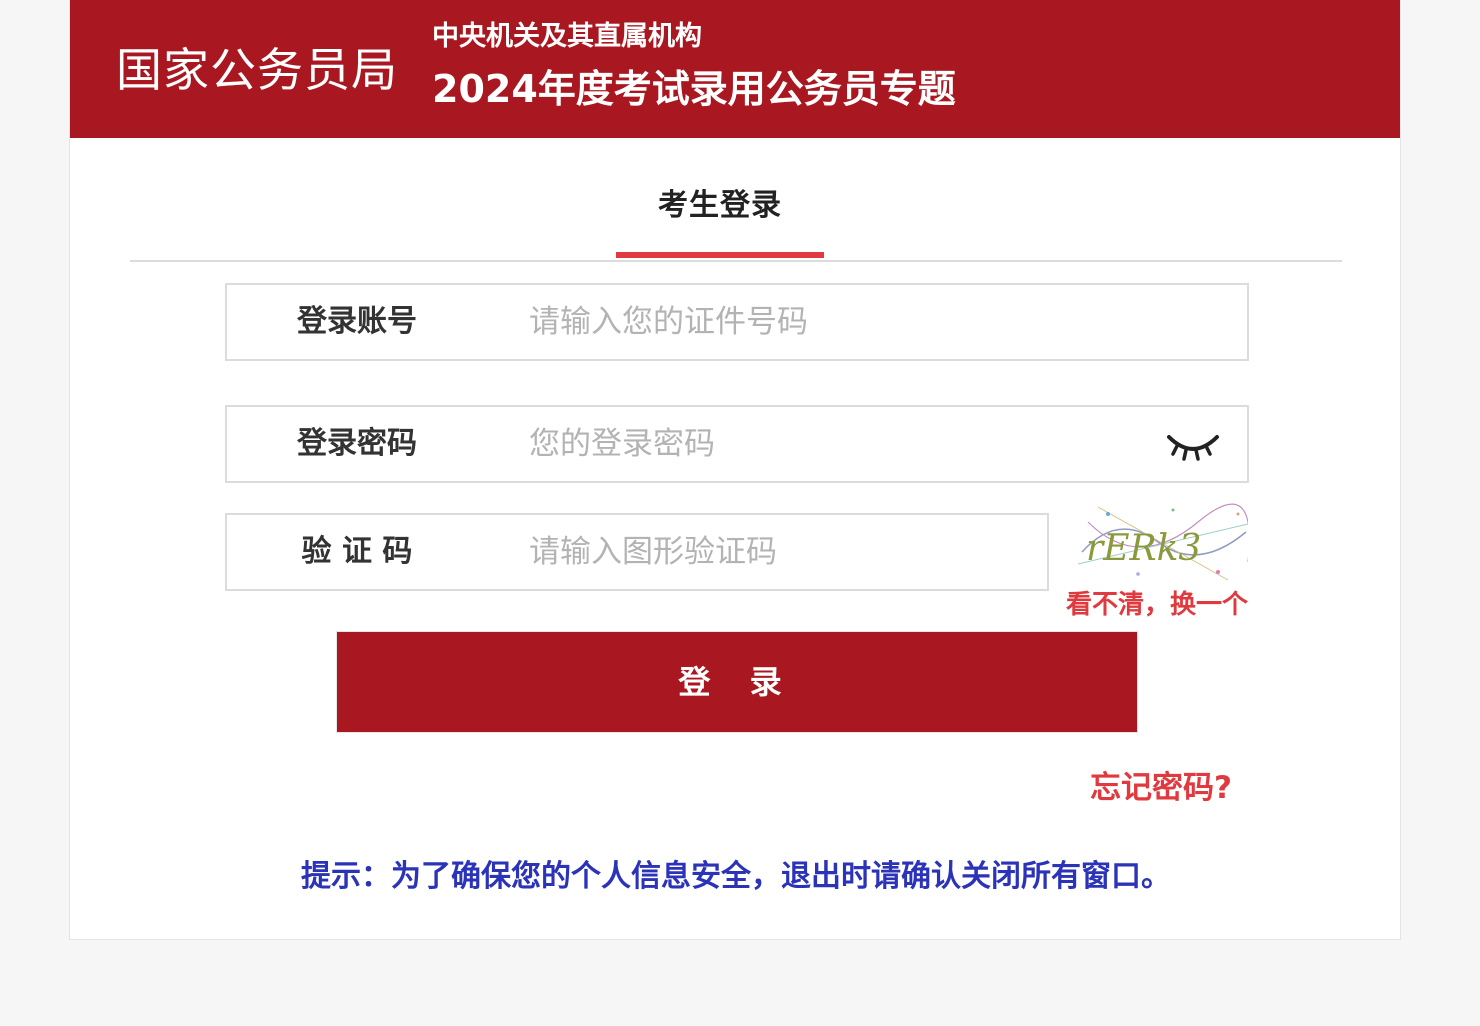  Describe the element at coordinates (809, 444) in the screenshot. I see `password-input` at that location.